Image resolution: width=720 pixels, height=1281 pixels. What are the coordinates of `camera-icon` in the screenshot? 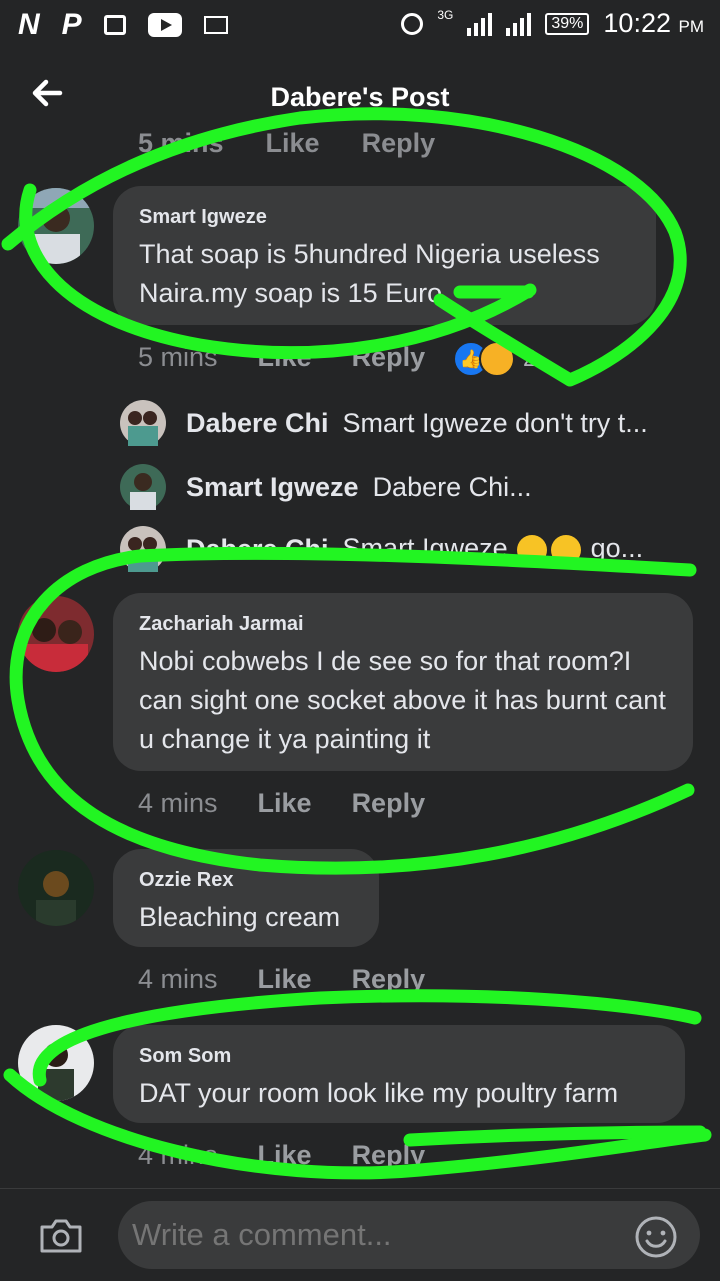 It's located at (61, 1235).